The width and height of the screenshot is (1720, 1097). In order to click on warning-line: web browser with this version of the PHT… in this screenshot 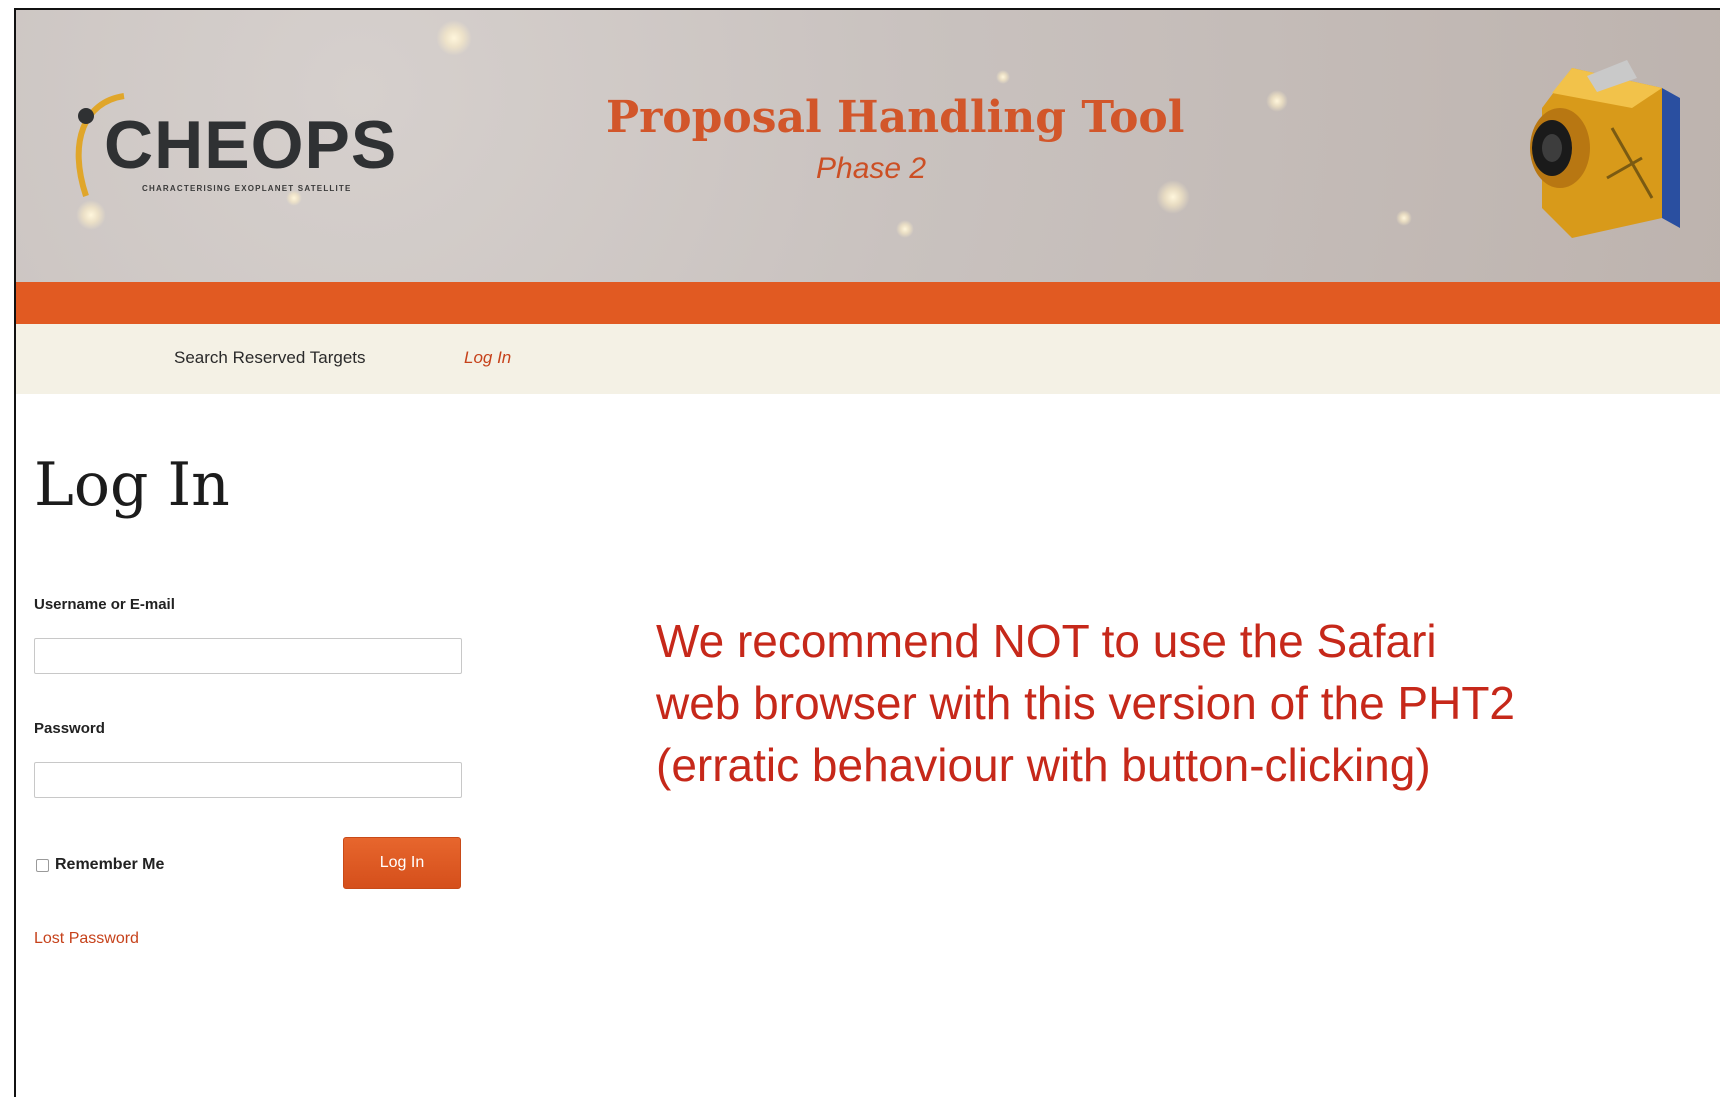, I will do `click(1086, 703)`.